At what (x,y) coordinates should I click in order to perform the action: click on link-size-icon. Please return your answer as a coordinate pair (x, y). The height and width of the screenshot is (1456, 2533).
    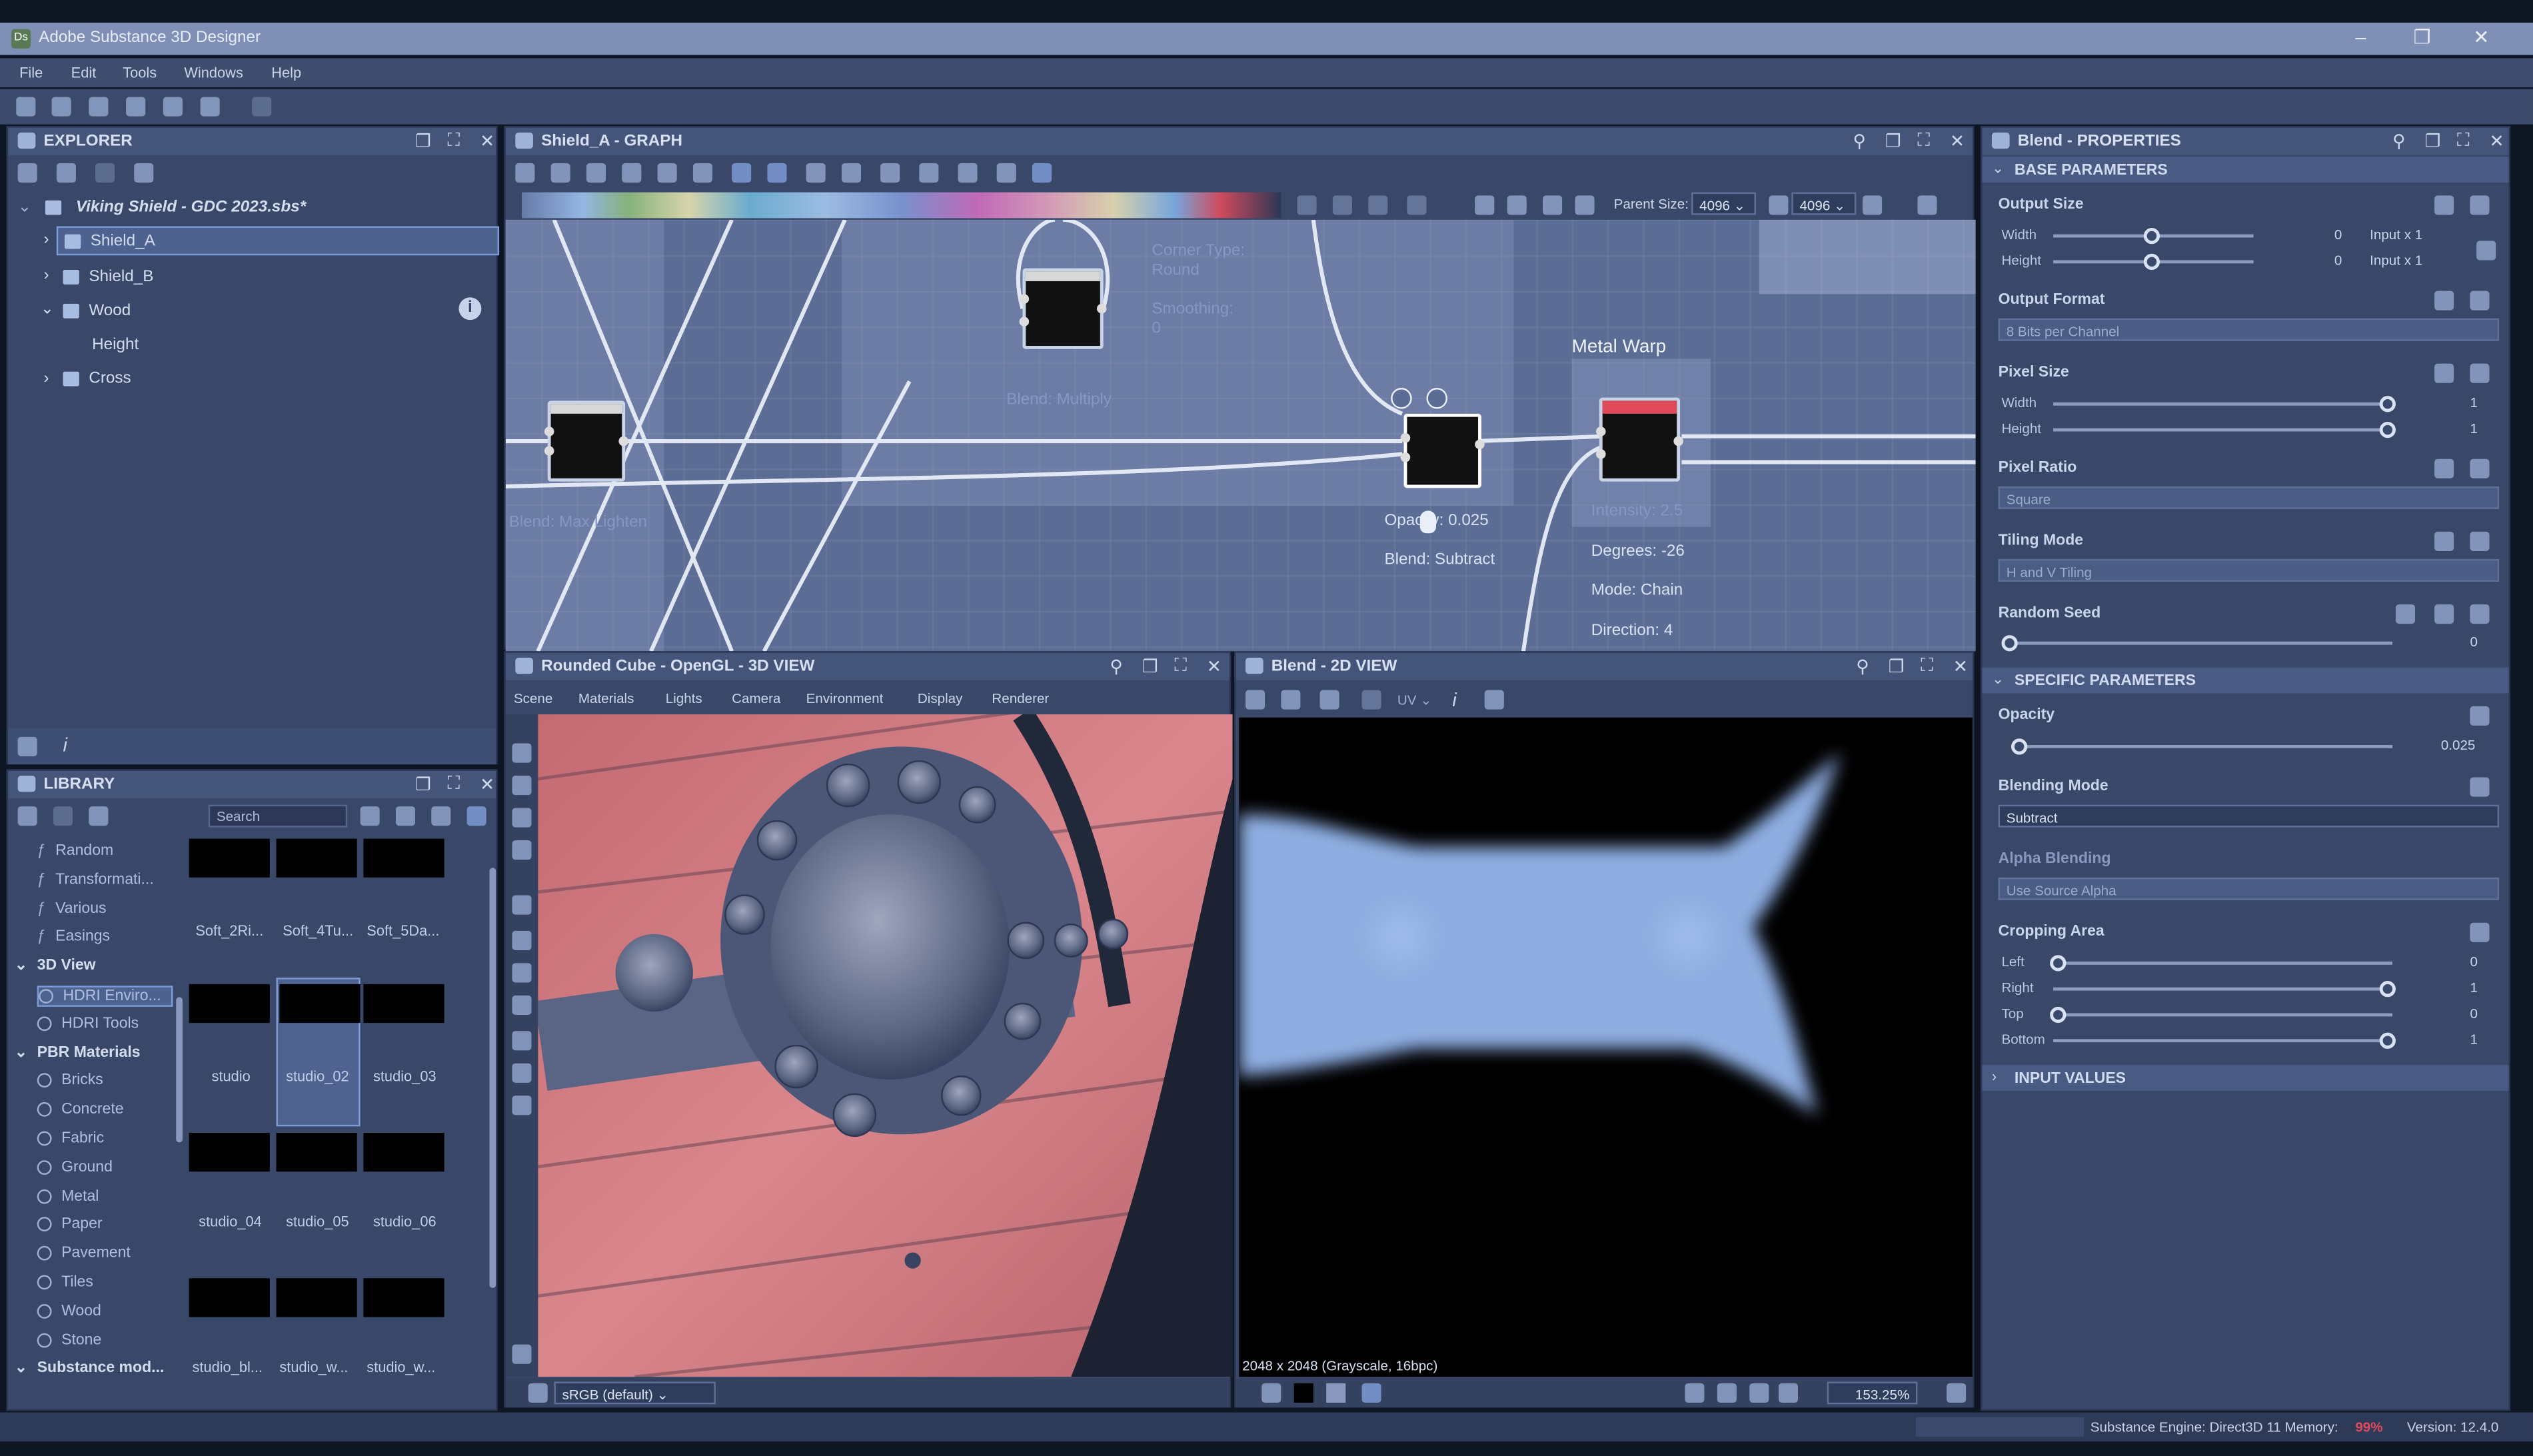
    Looking at the image, I should click on (1779, 205).